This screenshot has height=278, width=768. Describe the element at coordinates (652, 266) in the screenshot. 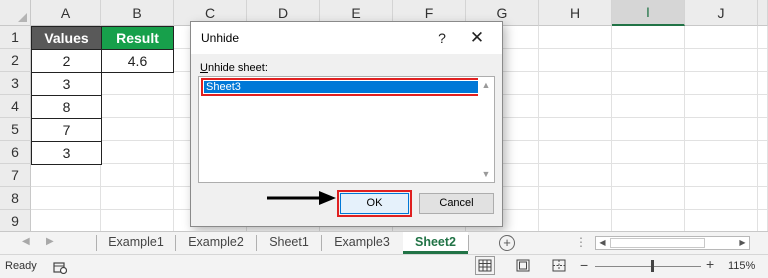

I see `zoom-slider-thumb` at that location.